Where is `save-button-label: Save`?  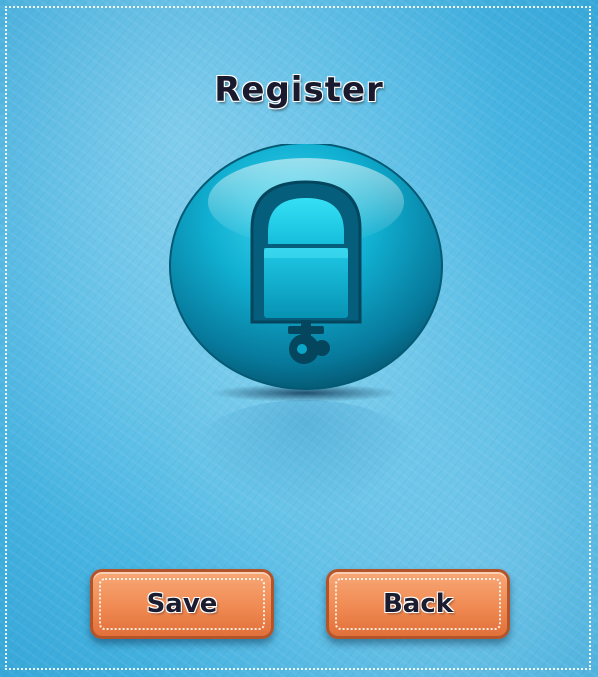
save-button-label: Save is located at coordinates (182, 604).